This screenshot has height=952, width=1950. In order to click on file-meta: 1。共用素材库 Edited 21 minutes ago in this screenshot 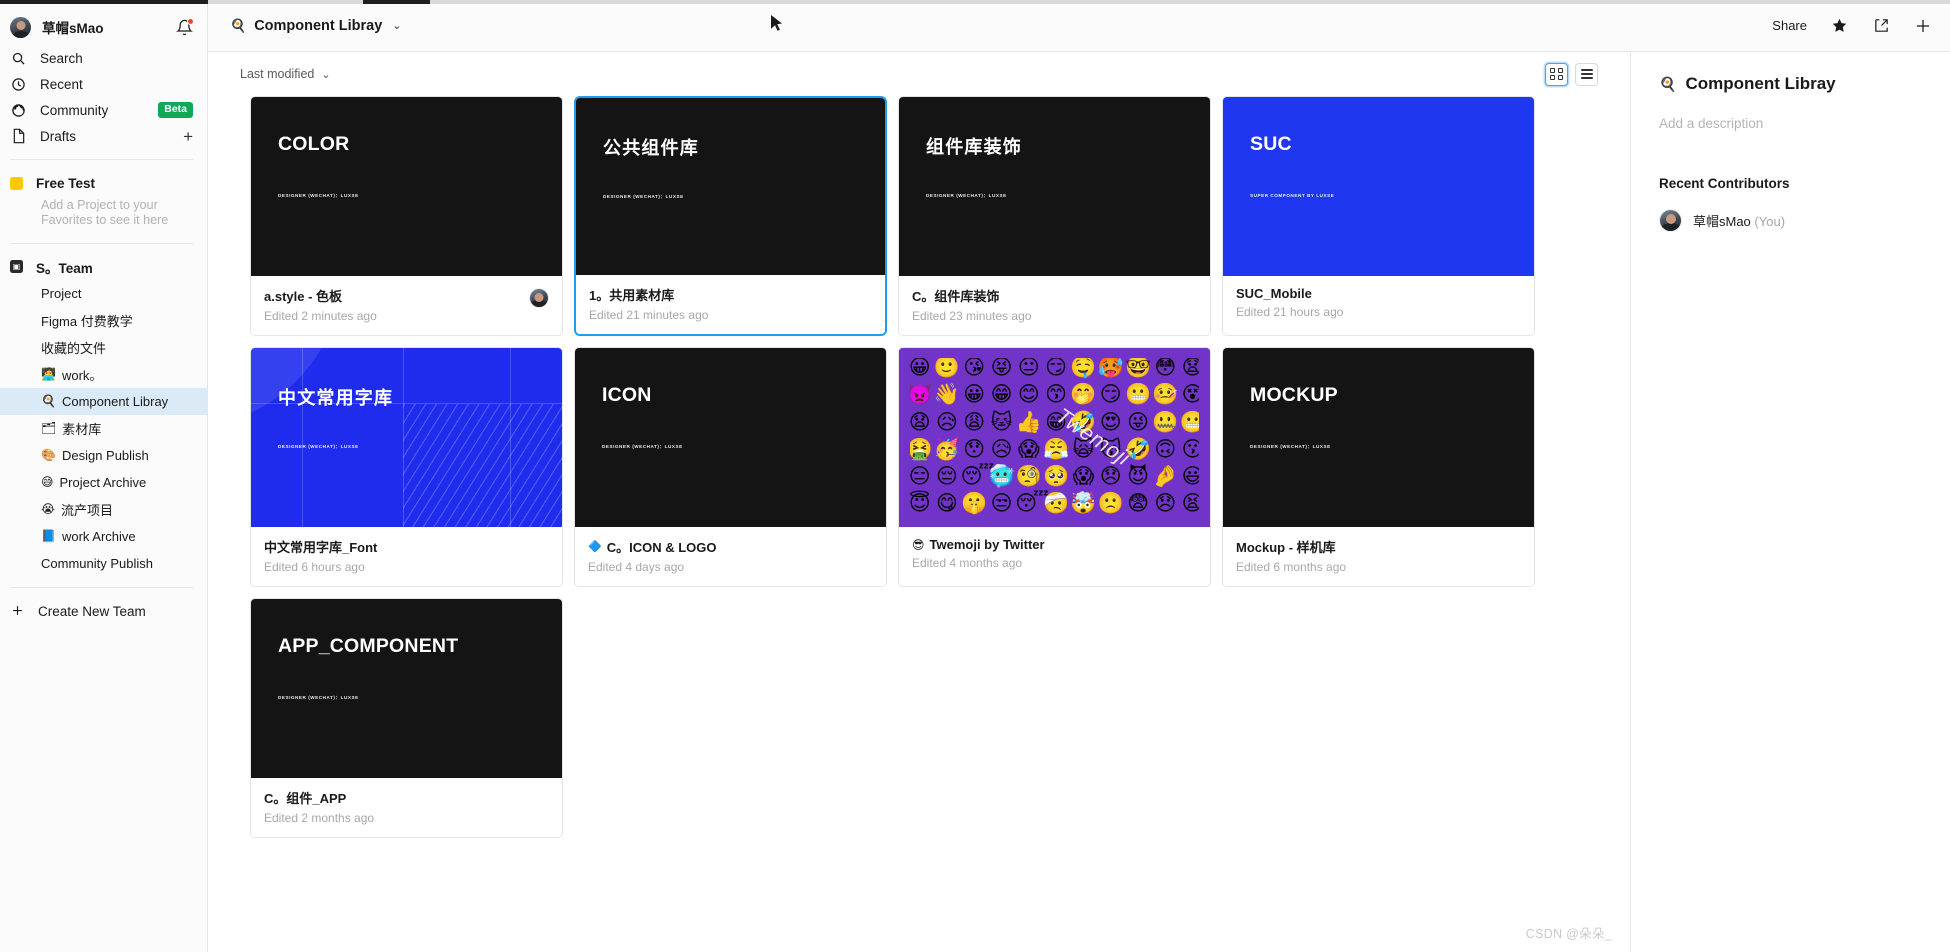, I will do `click(730, 304)`.